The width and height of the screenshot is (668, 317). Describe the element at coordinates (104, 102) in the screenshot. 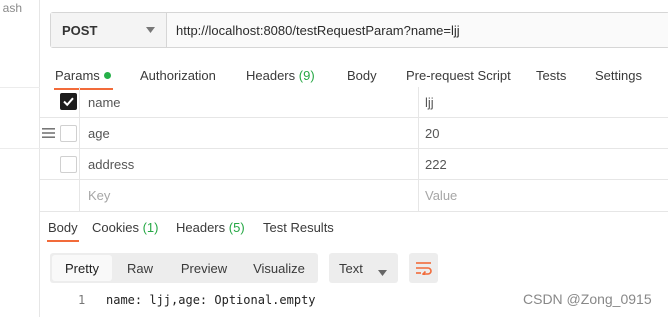

I see `param-key: name` at that location.